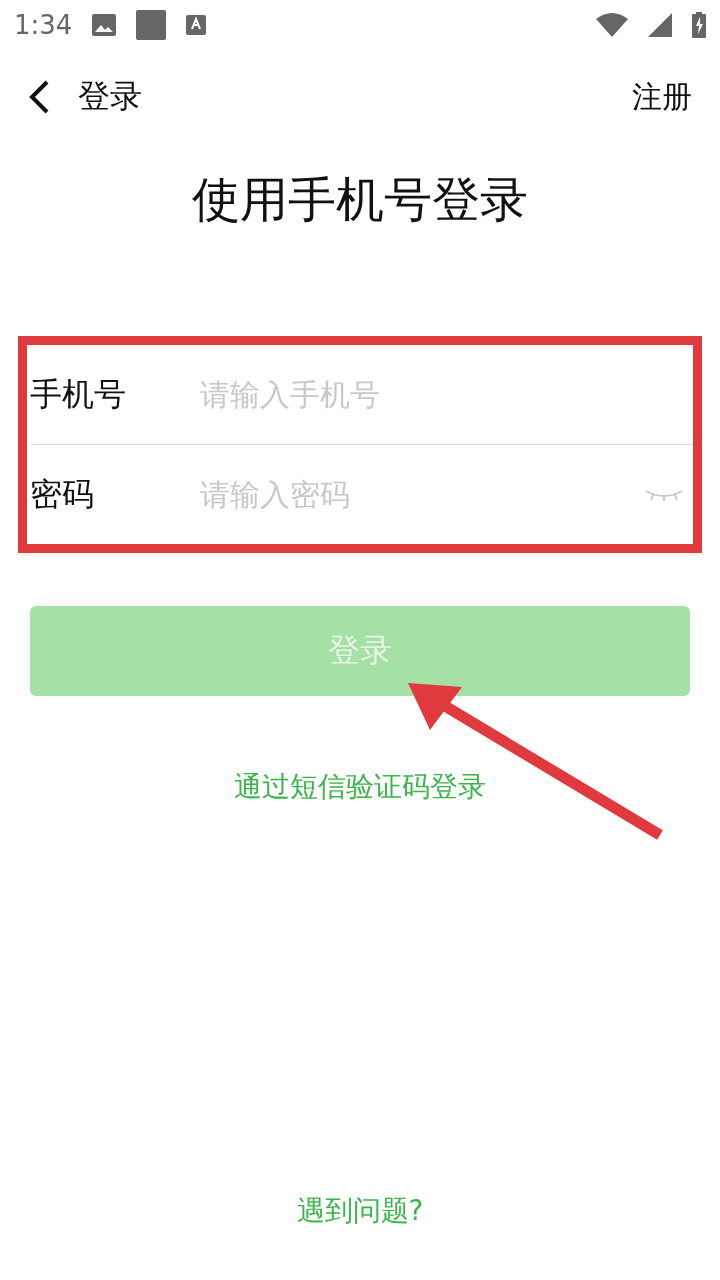  What do you see at coordinates (151, 25) in the screenshot?
I see `square-icon` at bounding box center [151, 25].